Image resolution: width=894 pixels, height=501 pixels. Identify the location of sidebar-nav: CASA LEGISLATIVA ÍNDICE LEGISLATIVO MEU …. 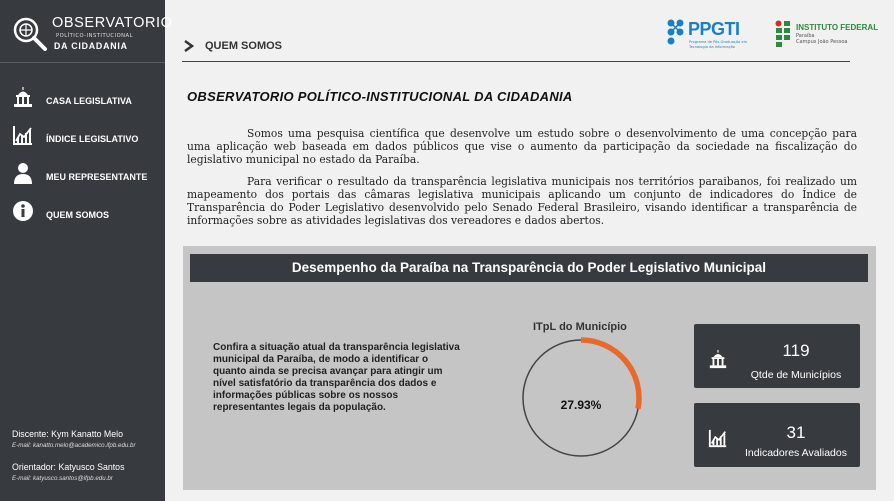
(82, 158).